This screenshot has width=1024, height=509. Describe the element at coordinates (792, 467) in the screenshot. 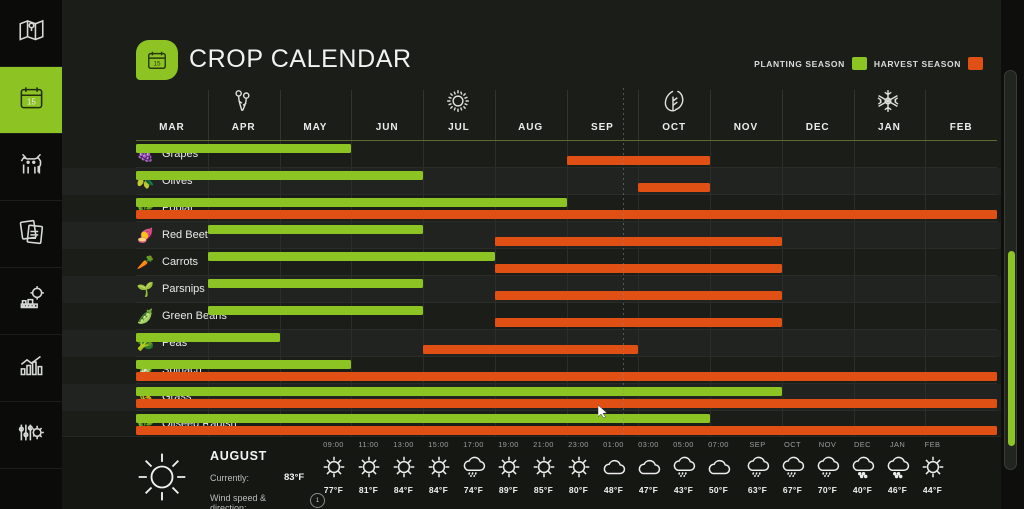

I see `forecast-column: OCT 67°F` at that location.